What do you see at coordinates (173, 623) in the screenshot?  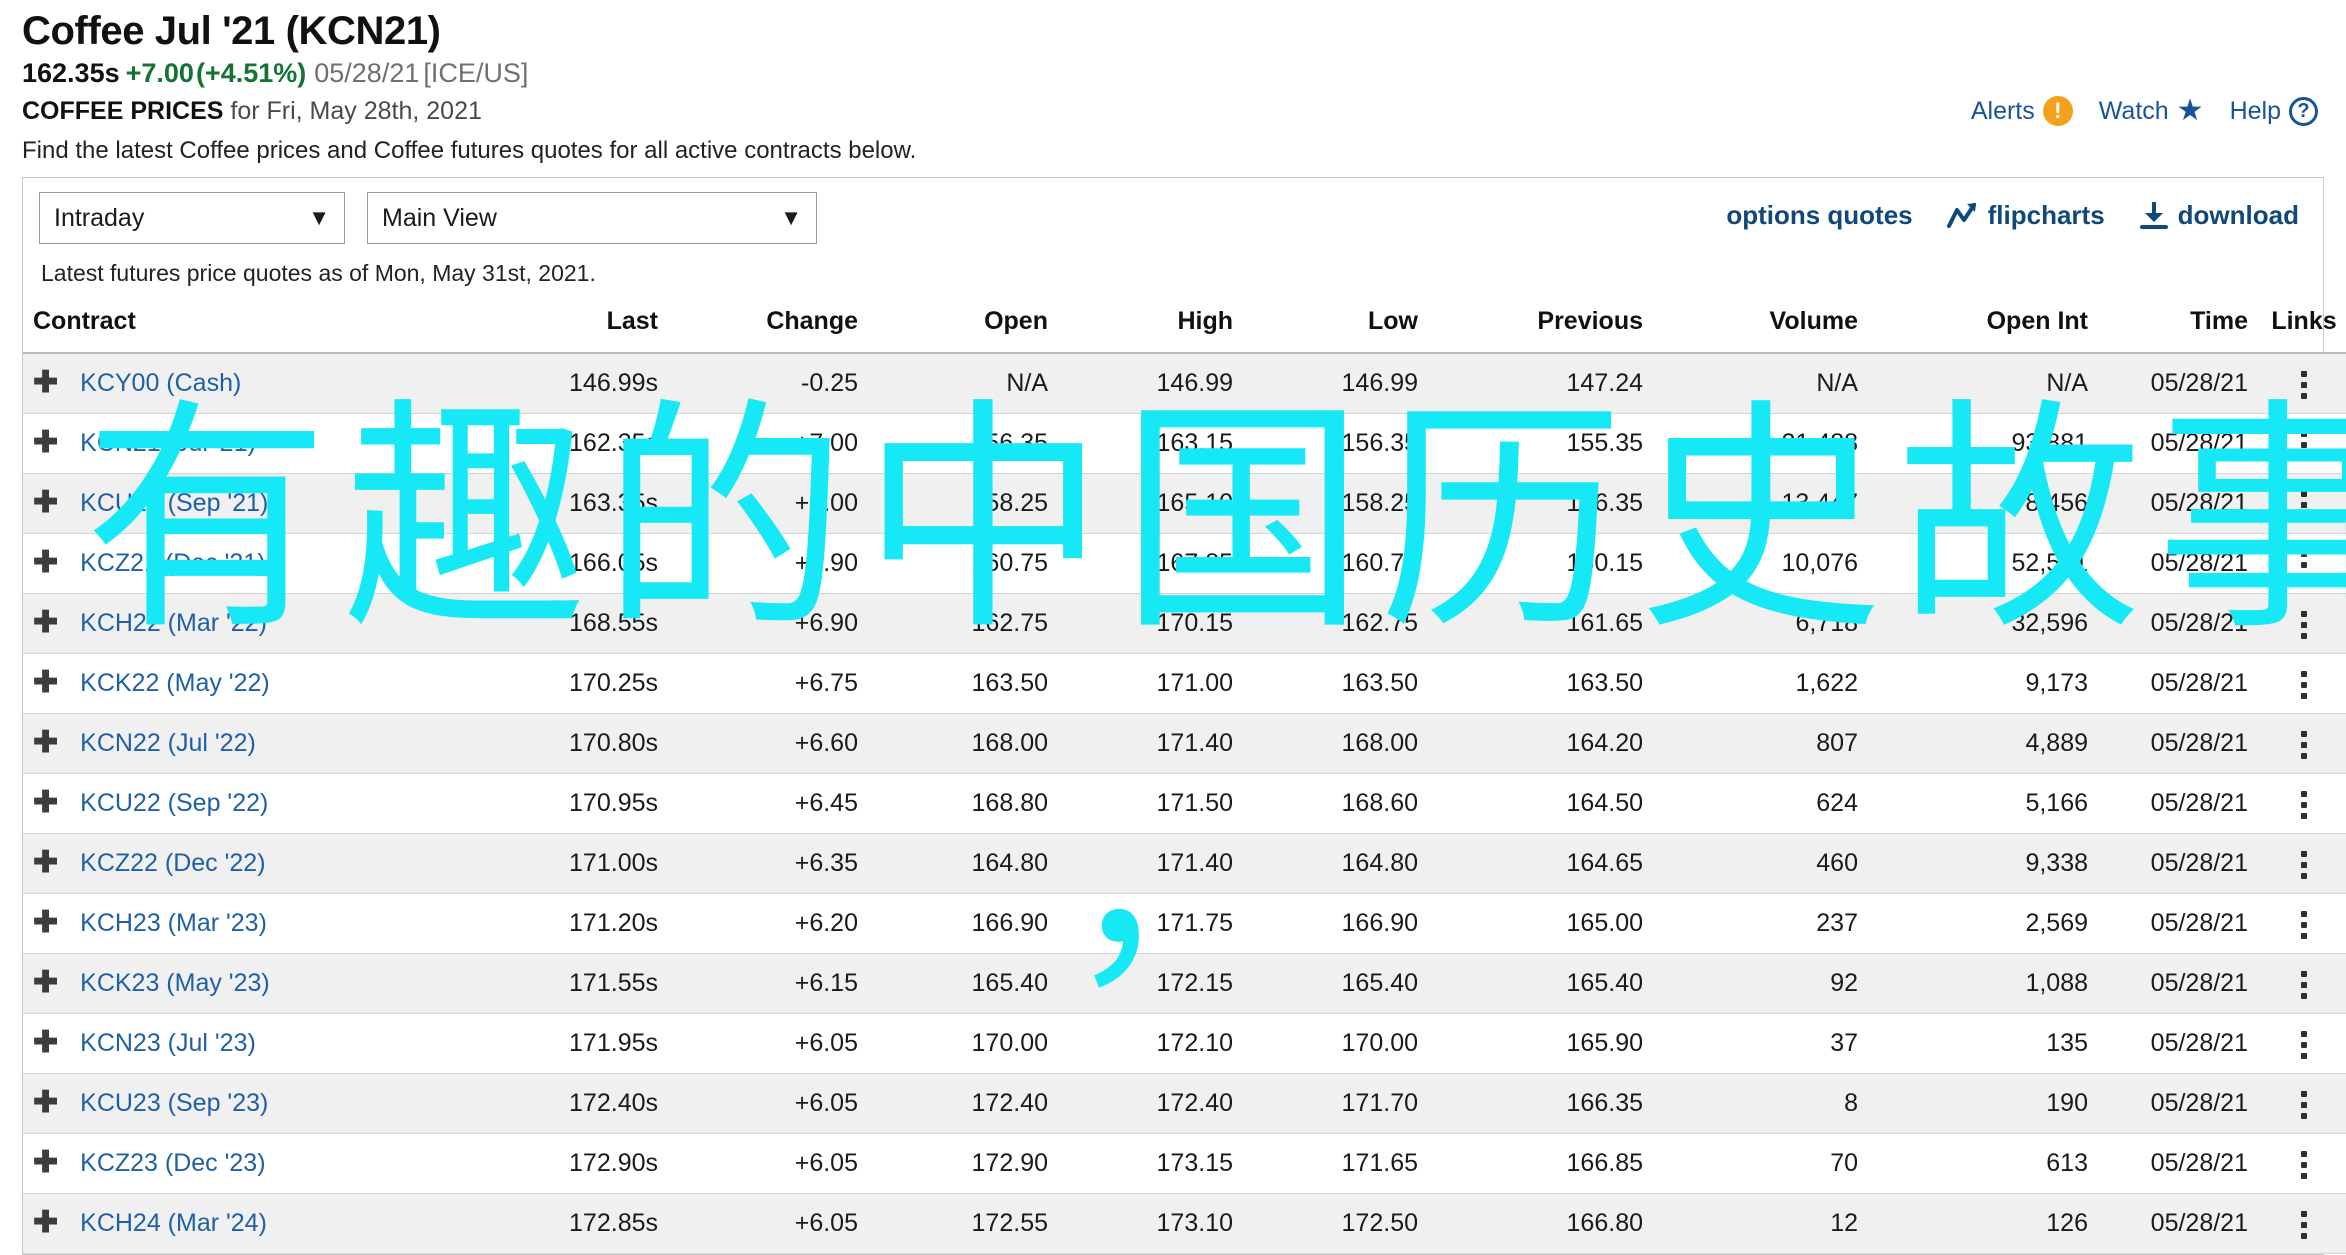 I see `contract-link: KCH22 (Mar '22)` at bounding box center [173, 623].